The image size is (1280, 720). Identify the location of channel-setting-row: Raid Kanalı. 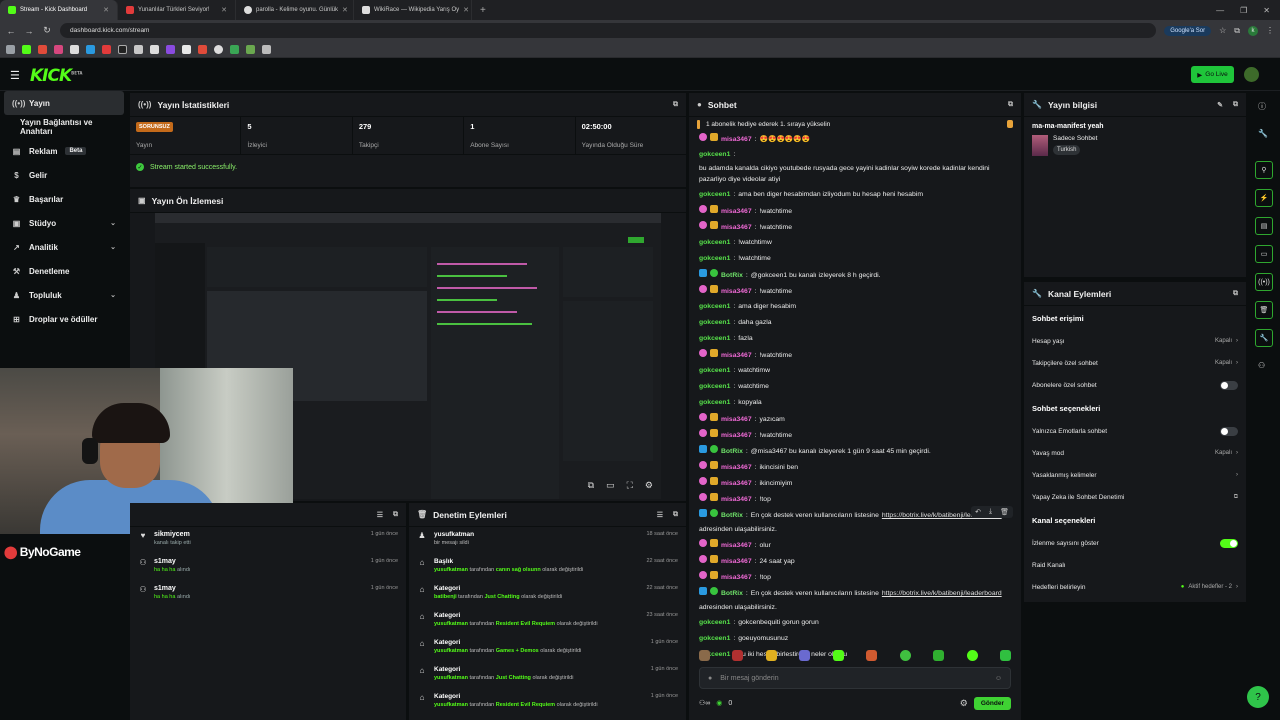
(1135, 565).